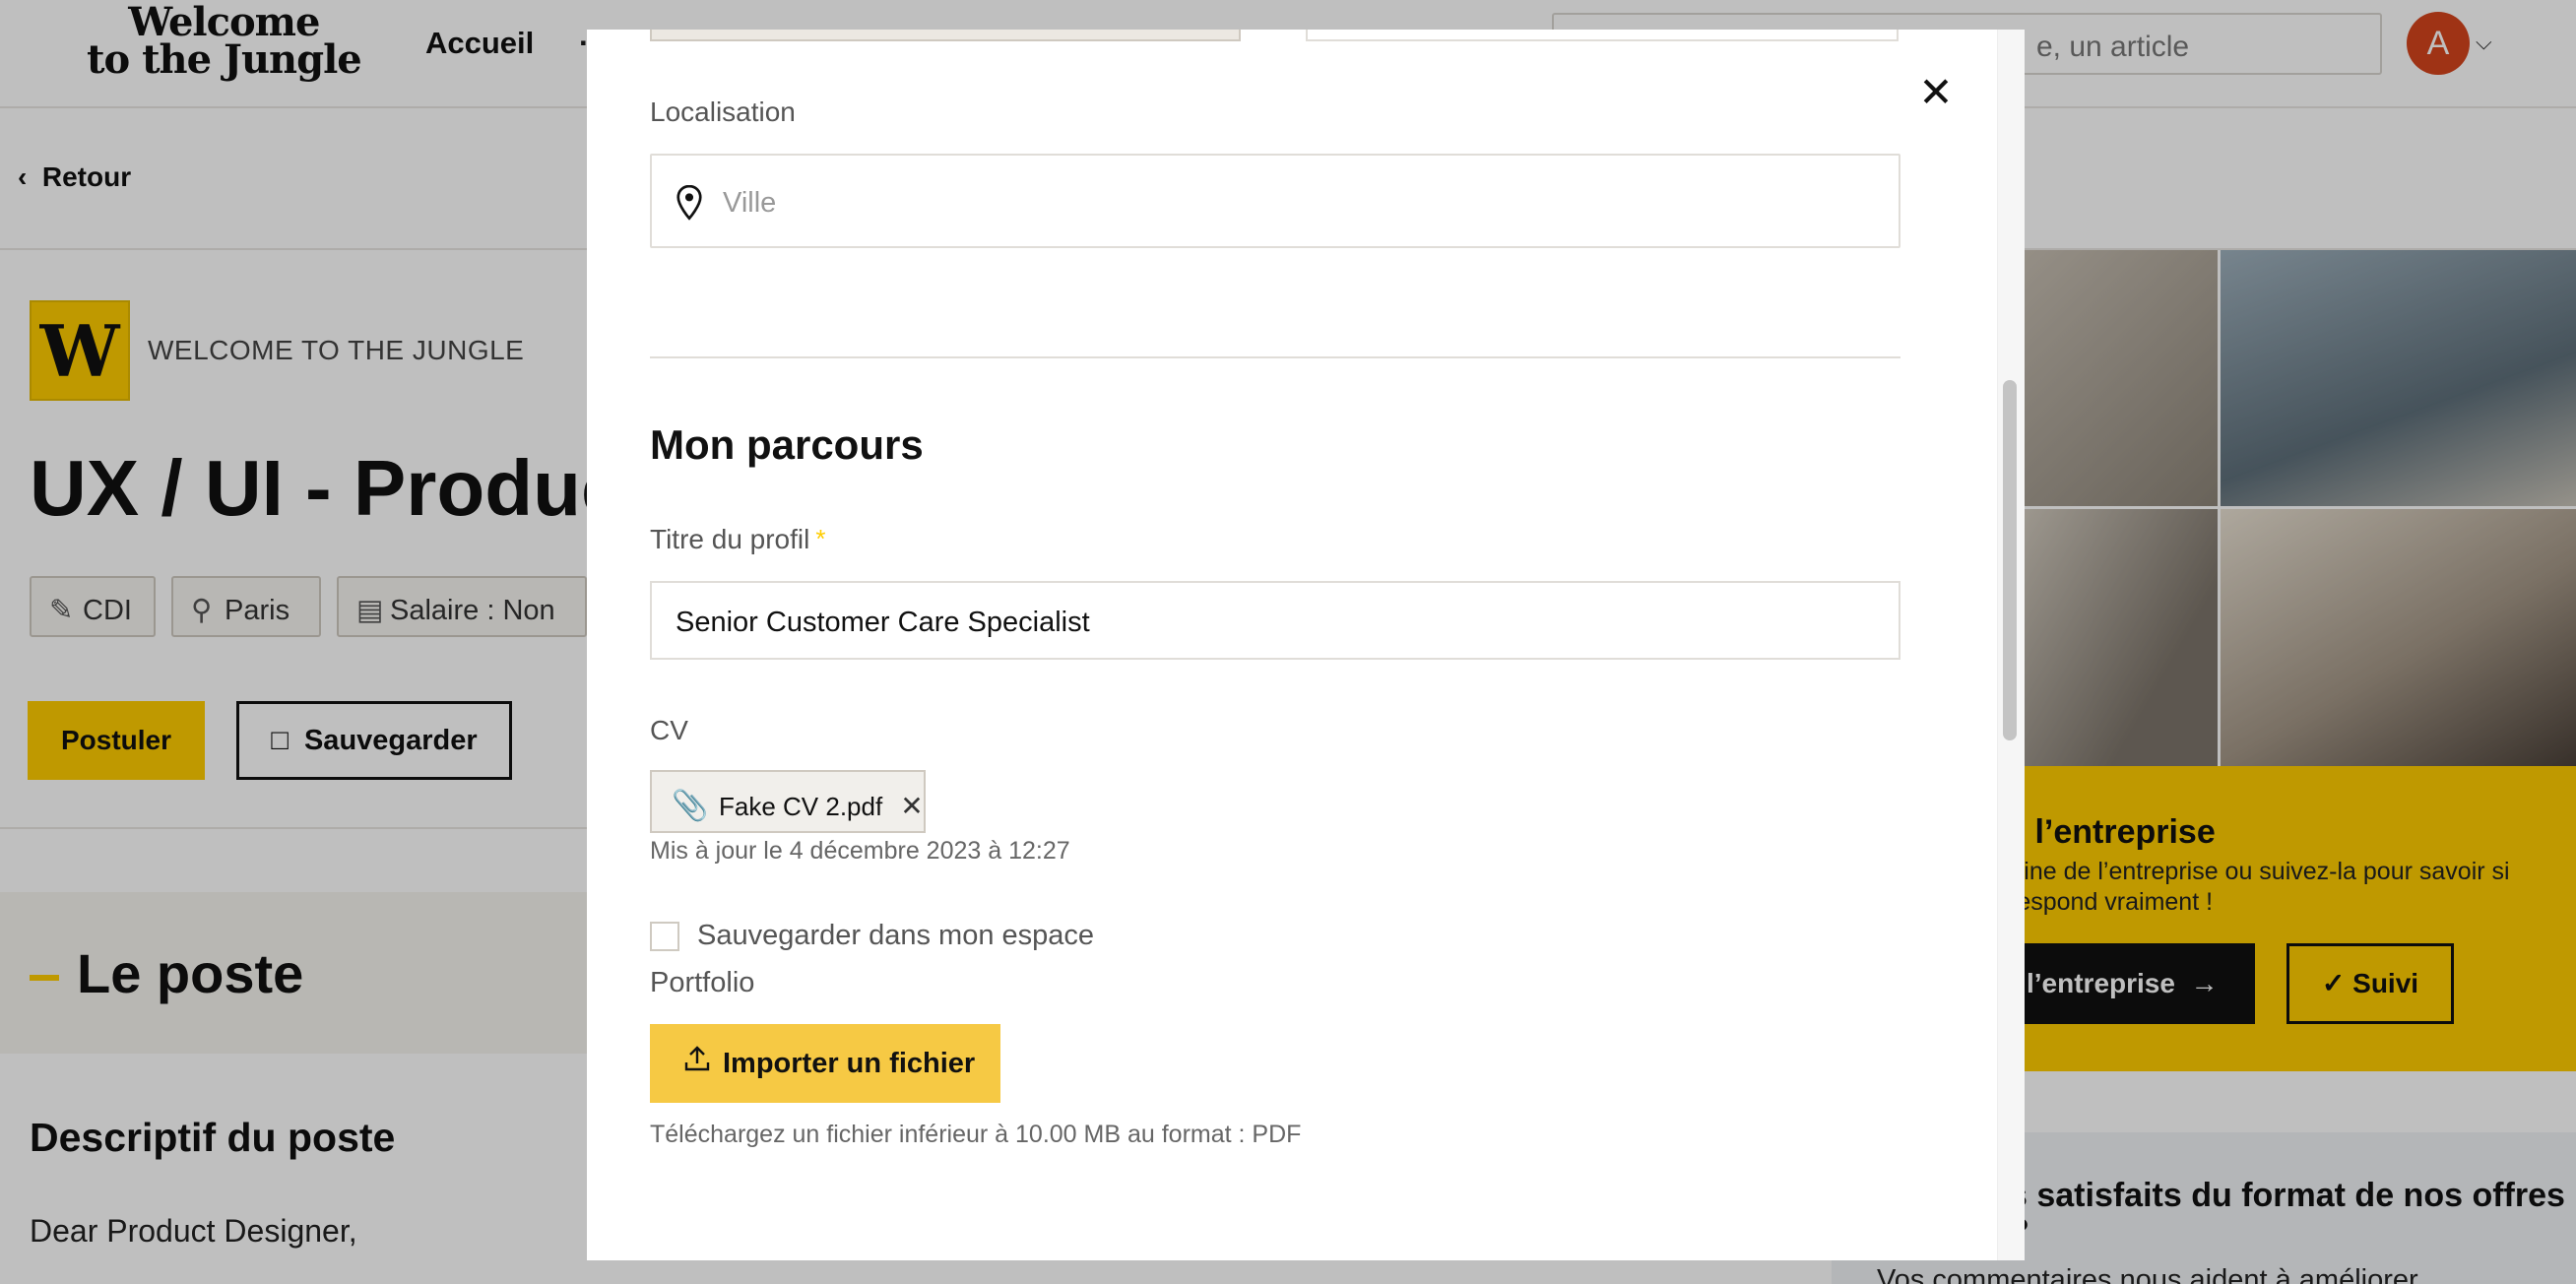  Describe the element at coordinates (945, 35) in the screenshot. I see `previous-field-left` at that location.